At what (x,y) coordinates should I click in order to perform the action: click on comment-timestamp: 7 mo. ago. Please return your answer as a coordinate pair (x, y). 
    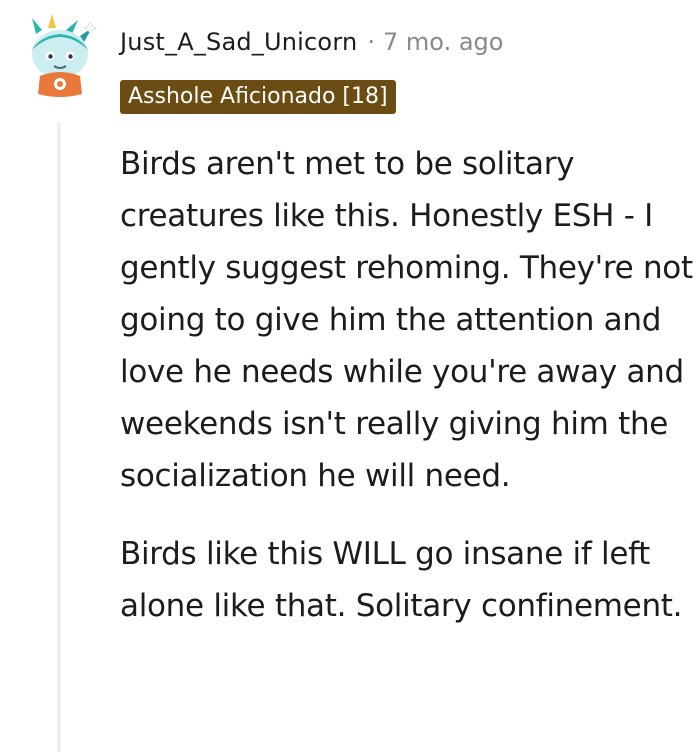
    Looking at the image, I should click on (443, 42).